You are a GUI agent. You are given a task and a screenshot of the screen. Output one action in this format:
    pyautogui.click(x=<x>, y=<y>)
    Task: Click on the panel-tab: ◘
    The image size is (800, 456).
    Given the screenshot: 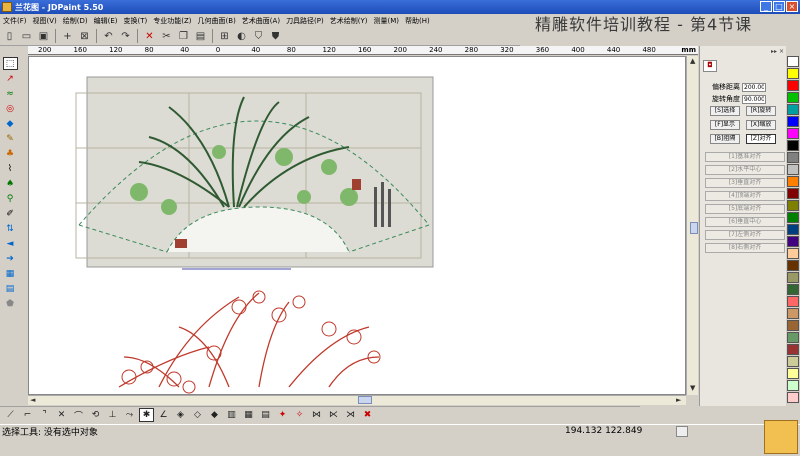 What is the action you would take?
    pyautogui.click(x=710, y=66)
    